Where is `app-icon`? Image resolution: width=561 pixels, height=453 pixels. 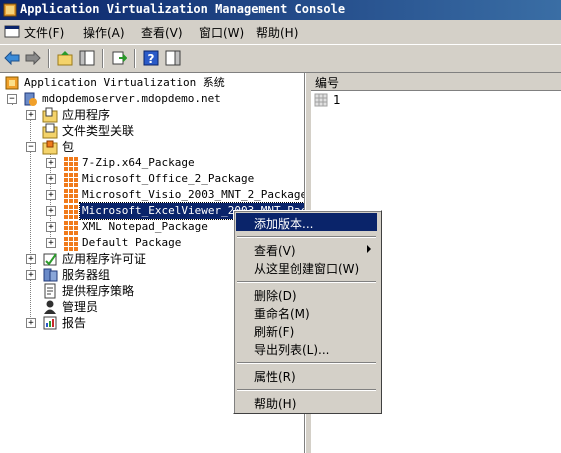 app-icon is located at coordinates (10, 10).